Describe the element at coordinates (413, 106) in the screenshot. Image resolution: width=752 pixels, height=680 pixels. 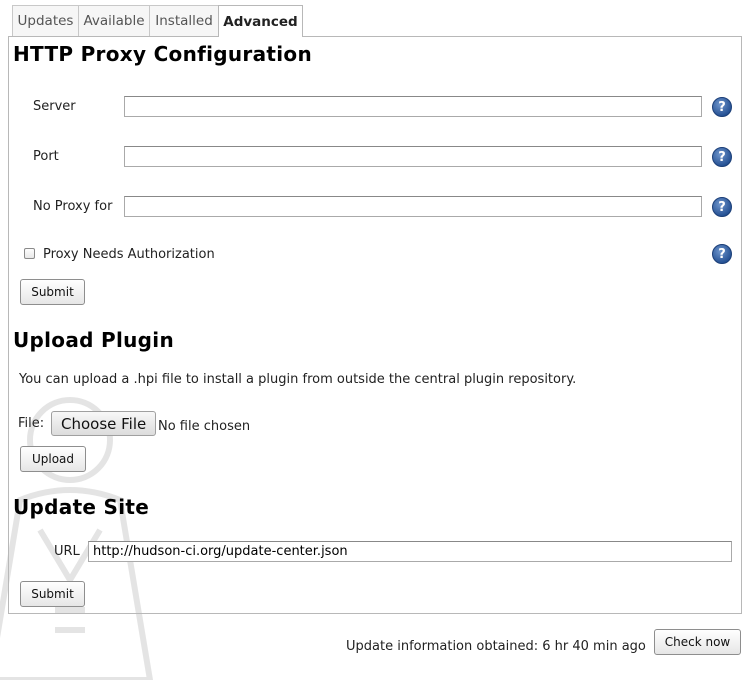
I see `server-input` at that location.